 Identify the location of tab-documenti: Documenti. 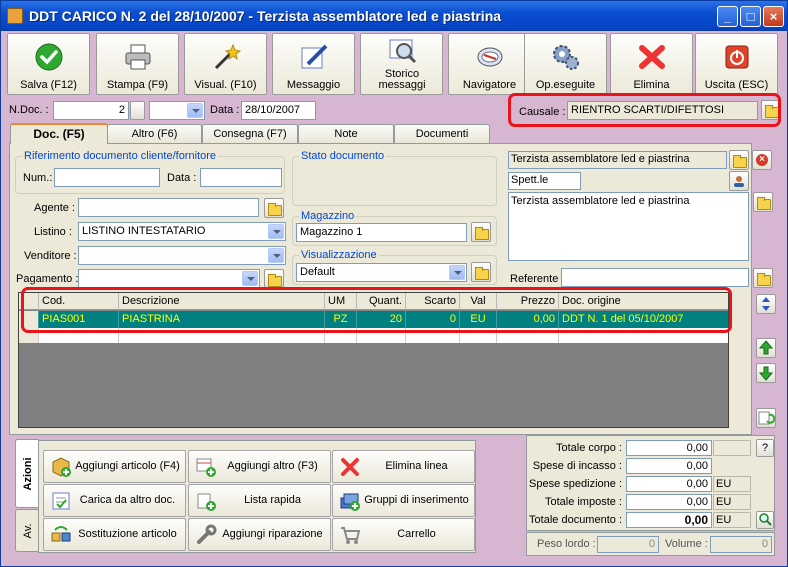
(442, 133).